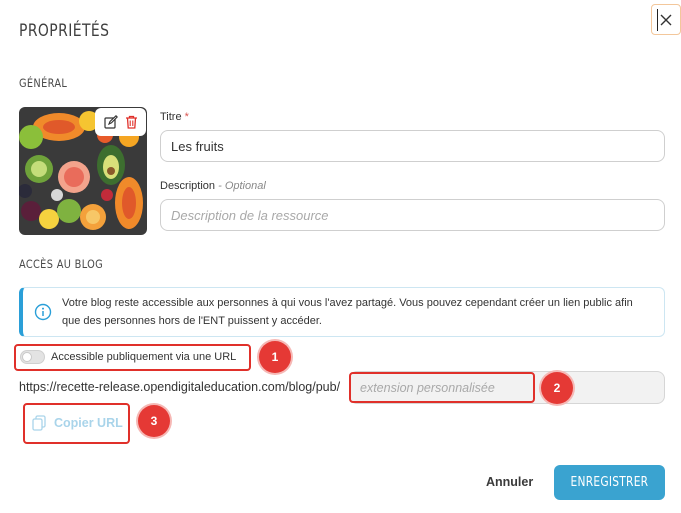  What do you see at coordinates (120, 122) in the screenshot?
I see `thumbnail-actions` at bounding box center [120, 122].